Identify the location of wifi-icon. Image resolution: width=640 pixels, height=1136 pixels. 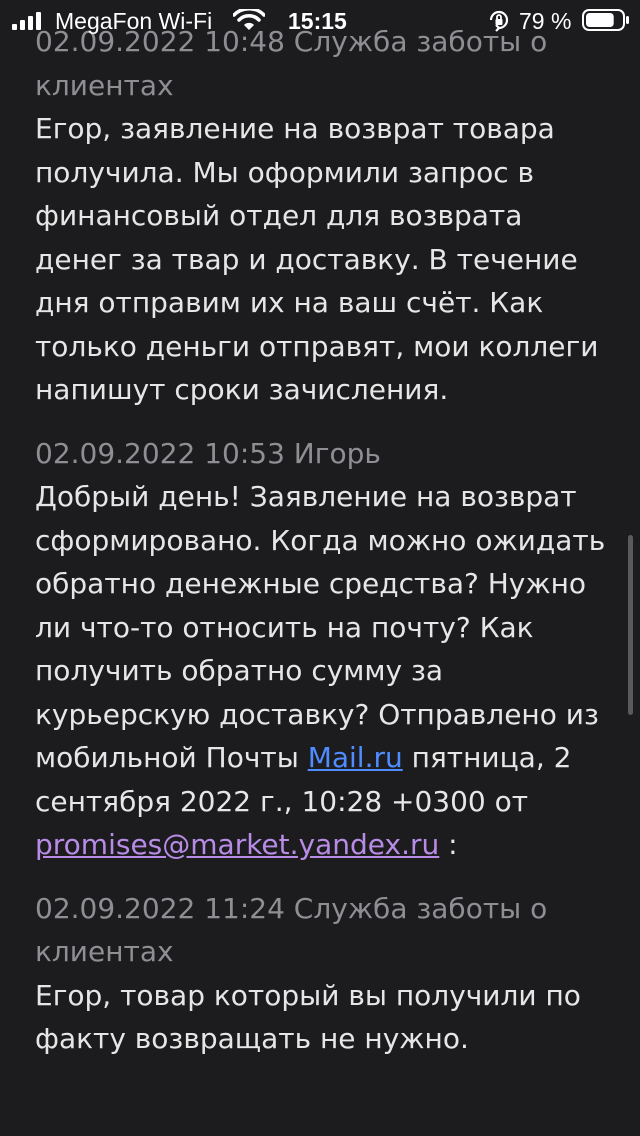
(249, 19).